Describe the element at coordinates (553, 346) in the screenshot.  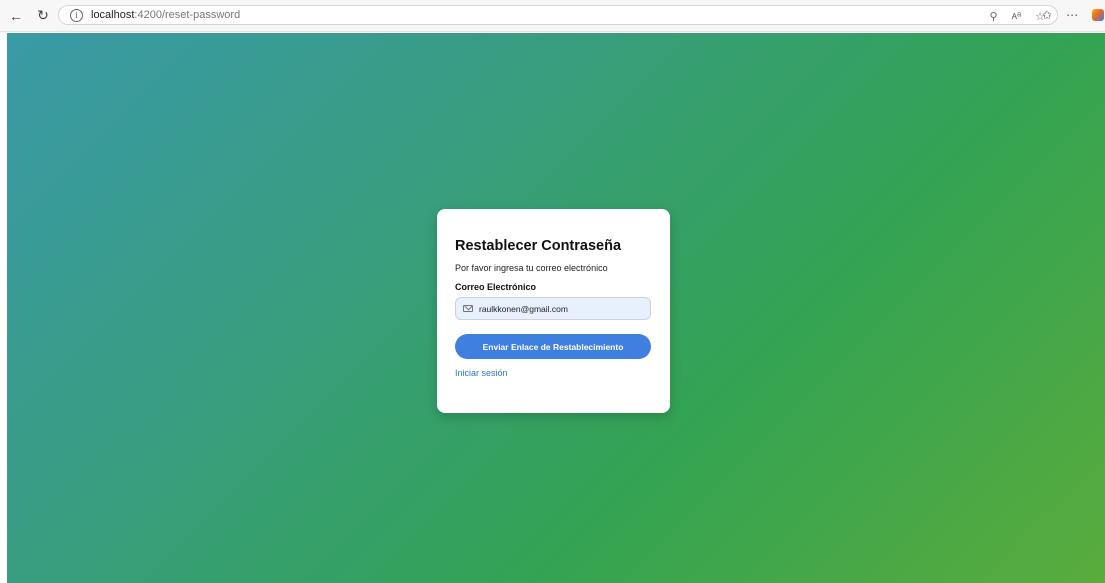
I see `send-reset-link-button: Enviar Enlace de Restablecimiento` at that location.